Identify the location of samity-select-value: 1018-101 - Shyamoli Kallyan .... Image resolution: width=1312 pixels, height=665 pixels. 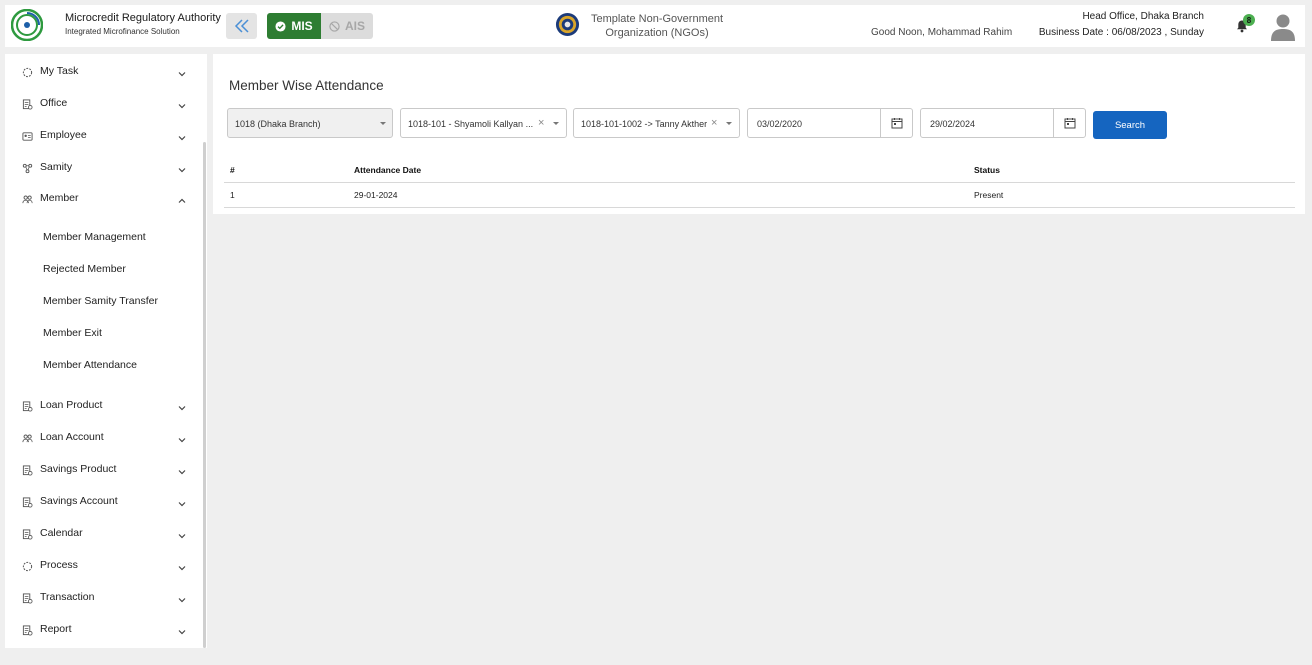
(471, 124).